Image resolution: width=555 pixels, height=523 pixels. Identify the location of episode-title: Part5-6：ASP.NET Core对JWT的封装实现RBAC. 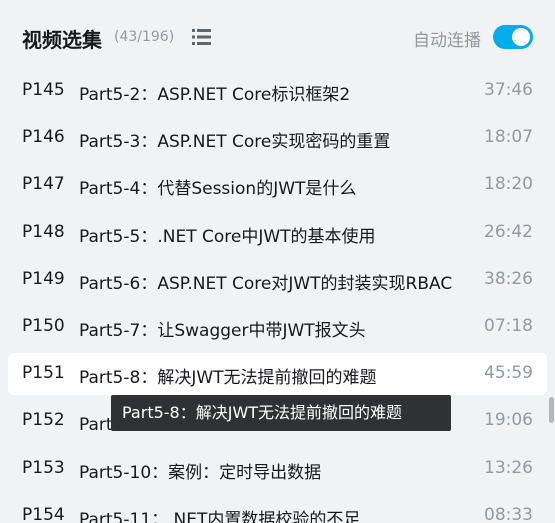
(266, 283).